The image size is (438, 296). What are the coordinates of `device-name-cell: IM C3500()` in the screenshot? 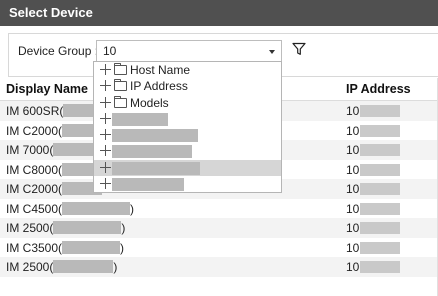 It's located at (65, 247).